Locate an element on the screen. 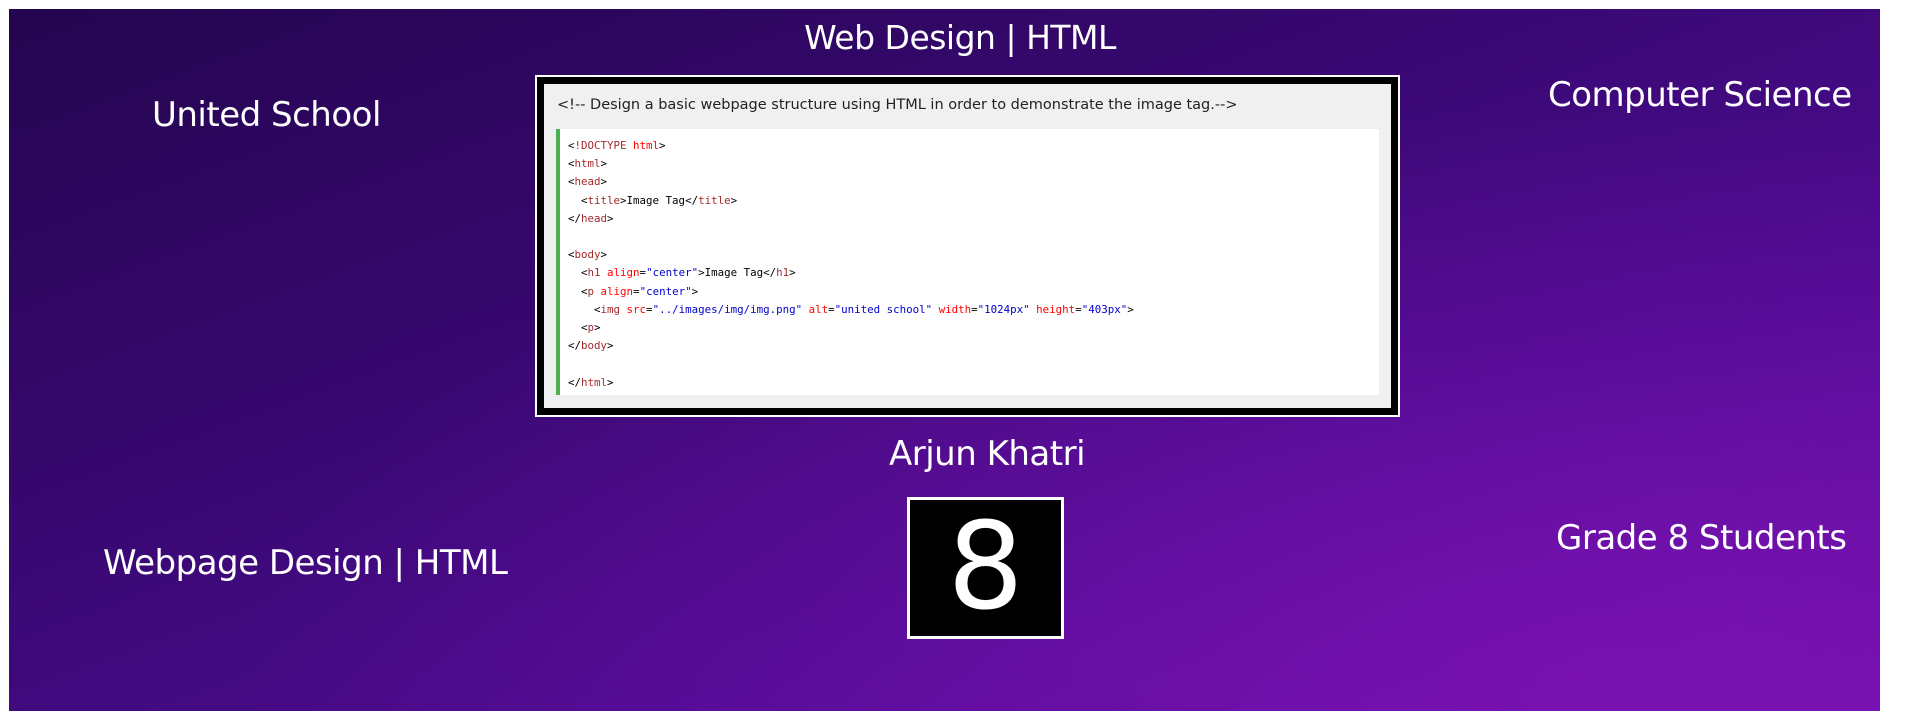  topic-label: Webpage Design | HTML is located at coordinates (305, 563).